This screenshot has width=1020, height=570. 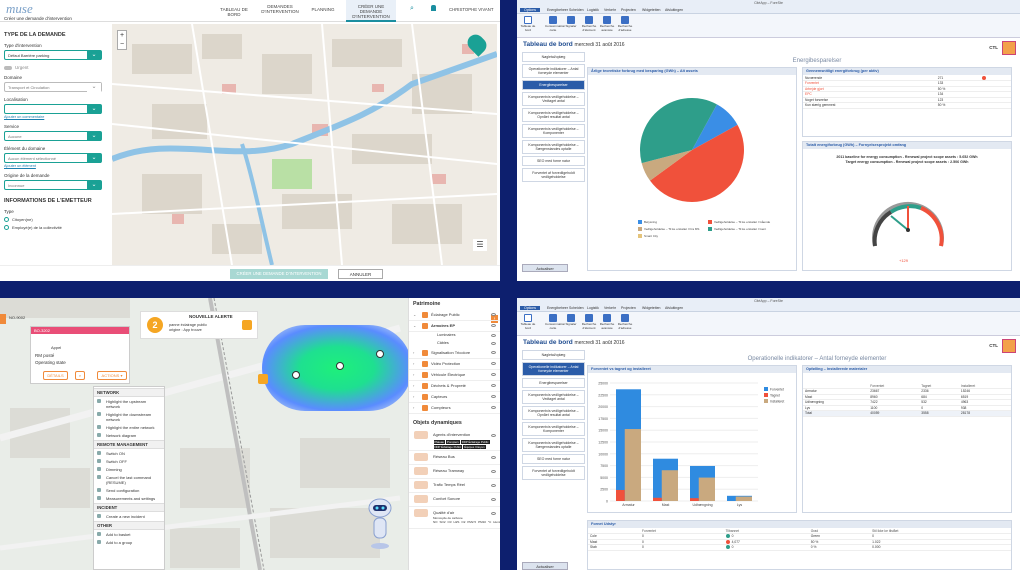 What do you see at coordinates (129, 461) in the screenshot?
I see `menu-item: Switch OFF` at bounding box center [129, 461].